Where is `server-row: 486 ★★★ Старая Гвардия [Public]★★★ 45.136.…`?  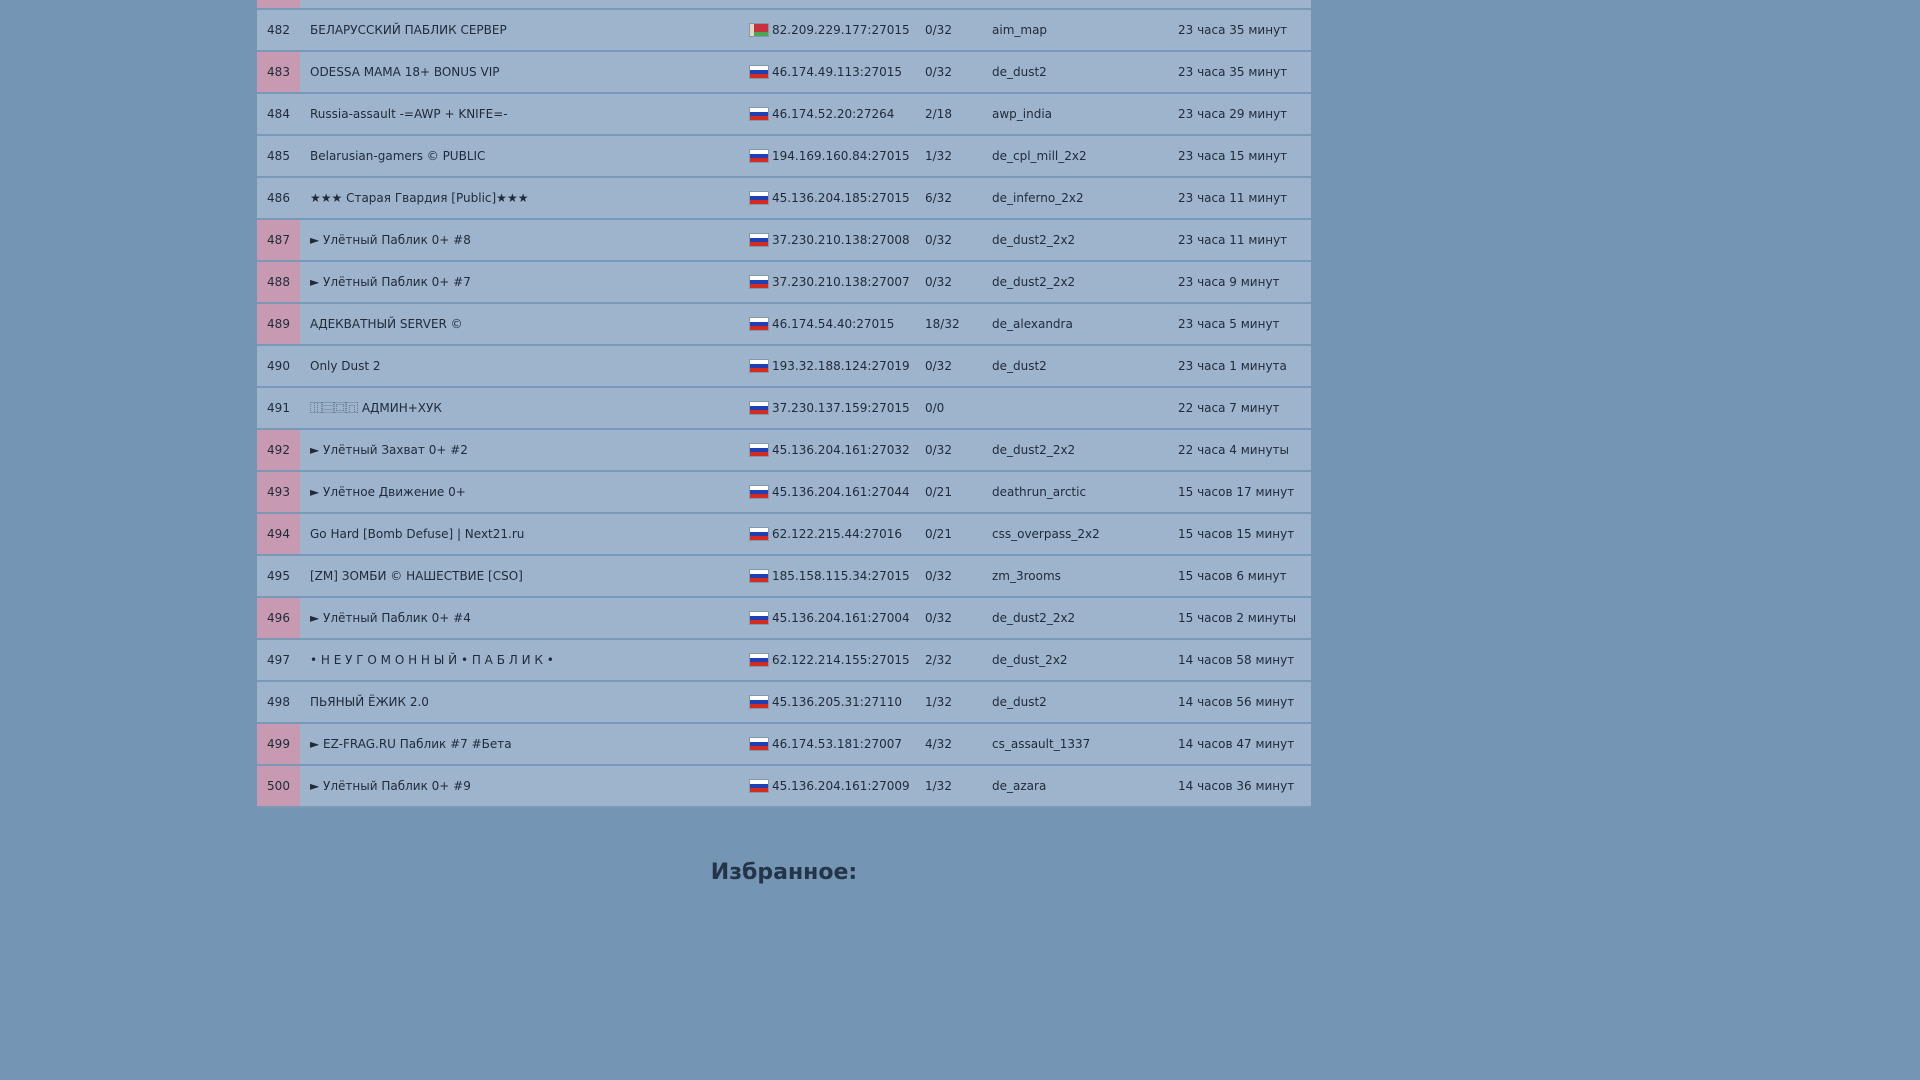
server-row: 486 ★★★ Старая Гвардия [Public]★★★ 45.136.… is located at coordinates (784, 199).